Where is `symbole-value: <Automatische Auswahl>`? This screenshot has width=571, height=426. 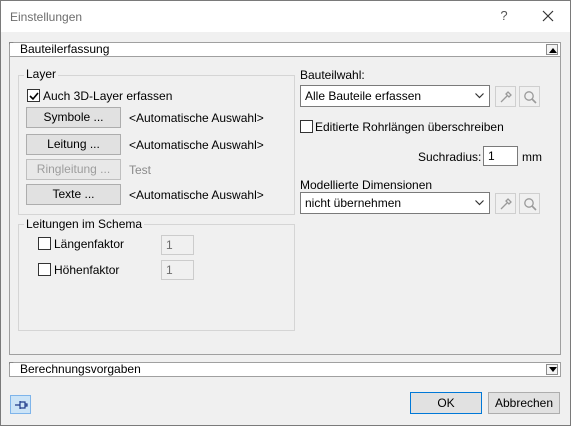 symbole-value: <Automatische Auswahl> is located at coordinates (196, 118).